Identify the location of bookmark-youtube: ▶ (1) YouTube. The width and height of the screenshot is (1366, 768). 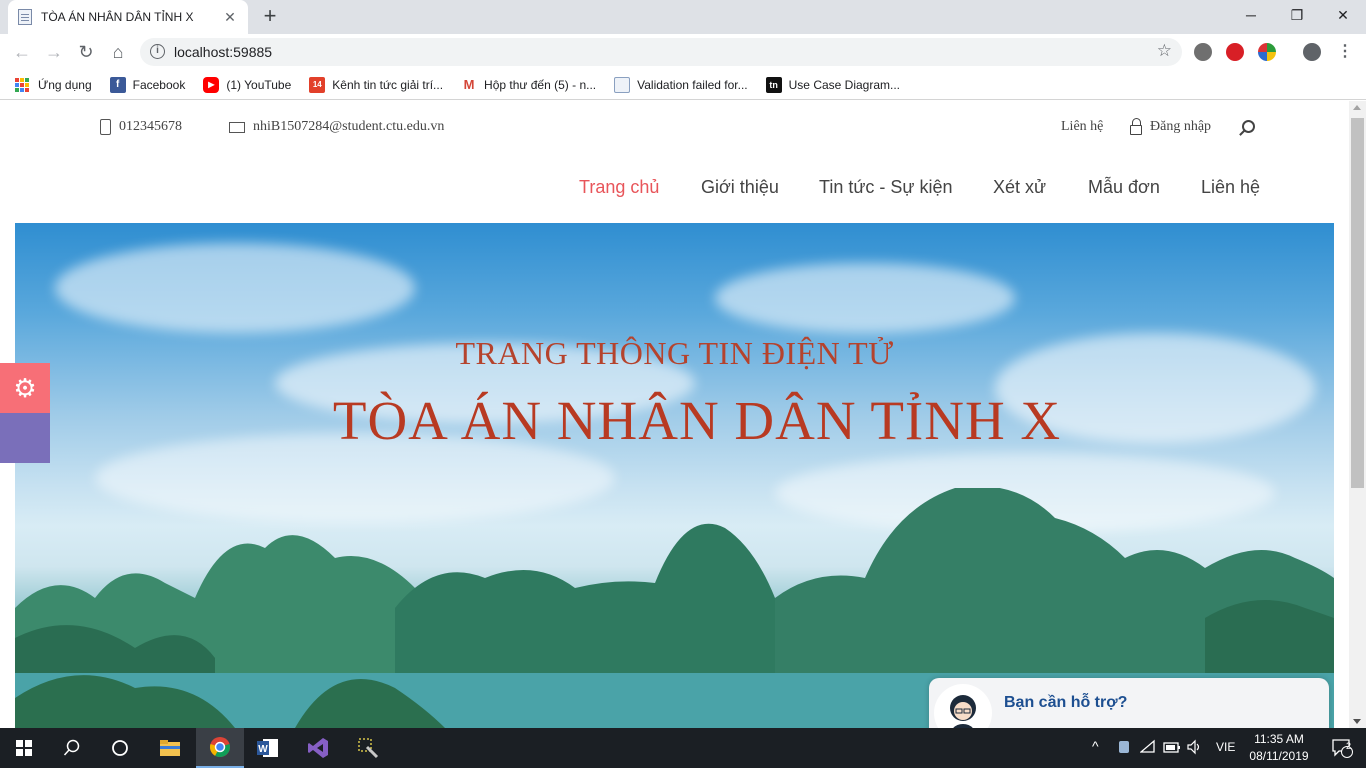
(247, 84).